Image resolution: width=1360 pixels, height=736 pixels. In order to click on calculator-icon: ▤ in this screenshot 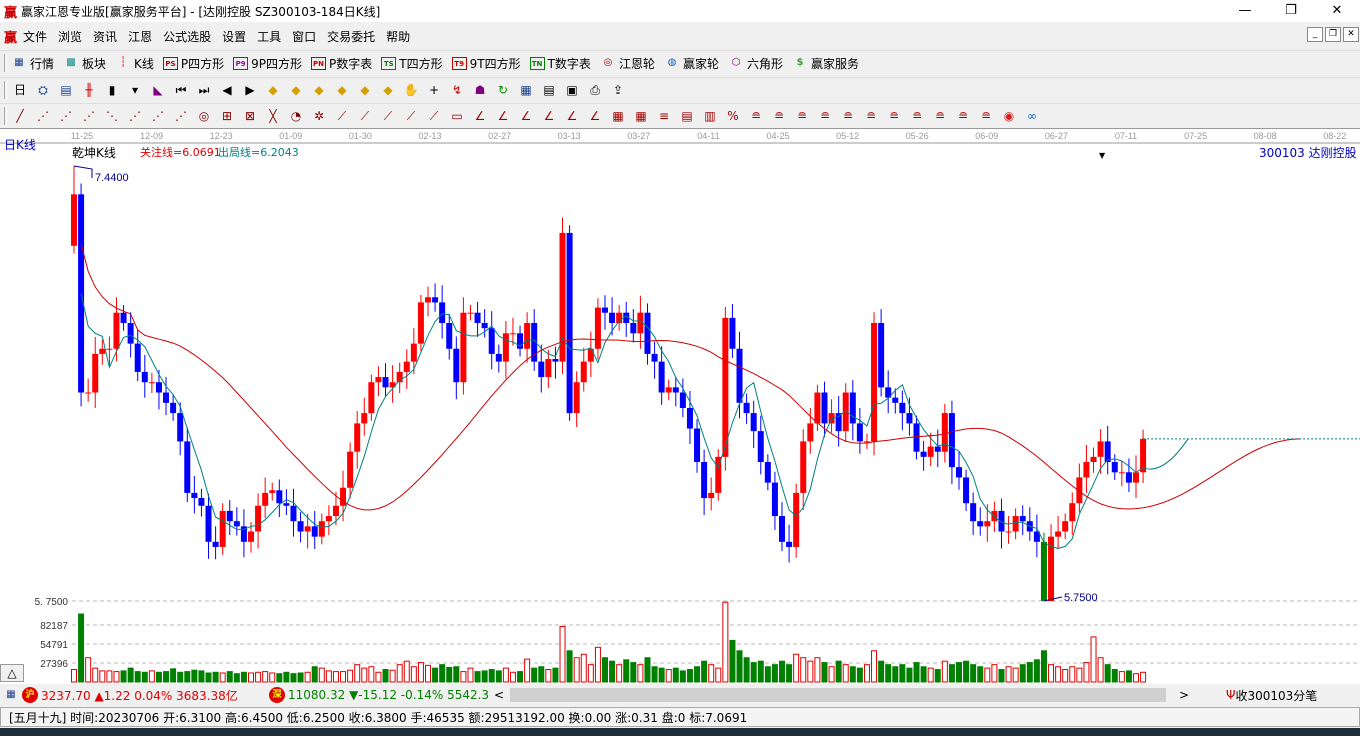, I will do `click(549, 90)`.